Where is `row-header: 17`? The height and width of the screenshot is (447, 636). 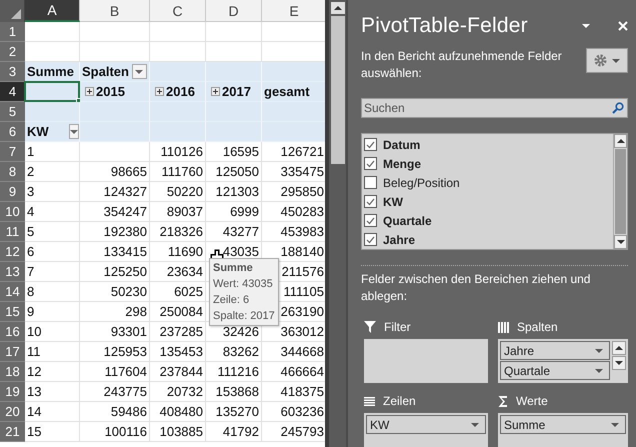
row-header: 17 is located at coordinates (12, 352).